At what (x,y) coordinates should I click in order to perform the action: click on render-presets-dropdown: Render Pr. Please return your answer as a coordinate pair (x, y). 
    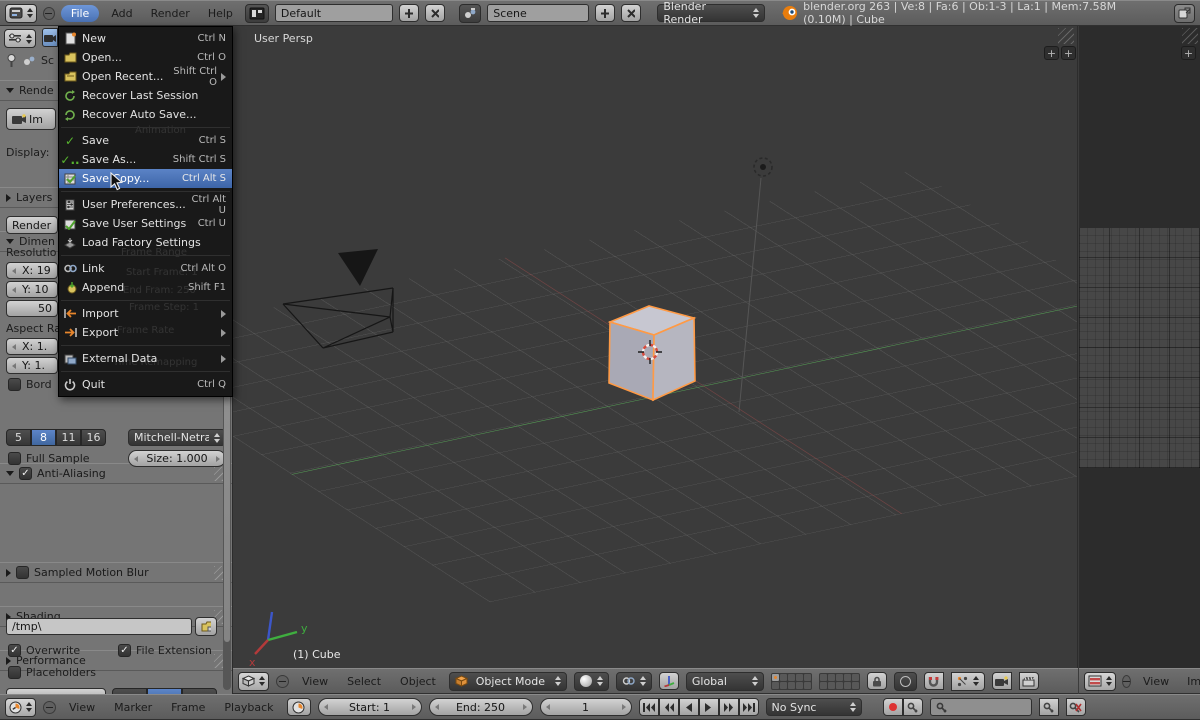
    Looking at the image, I should click on (32, 225).